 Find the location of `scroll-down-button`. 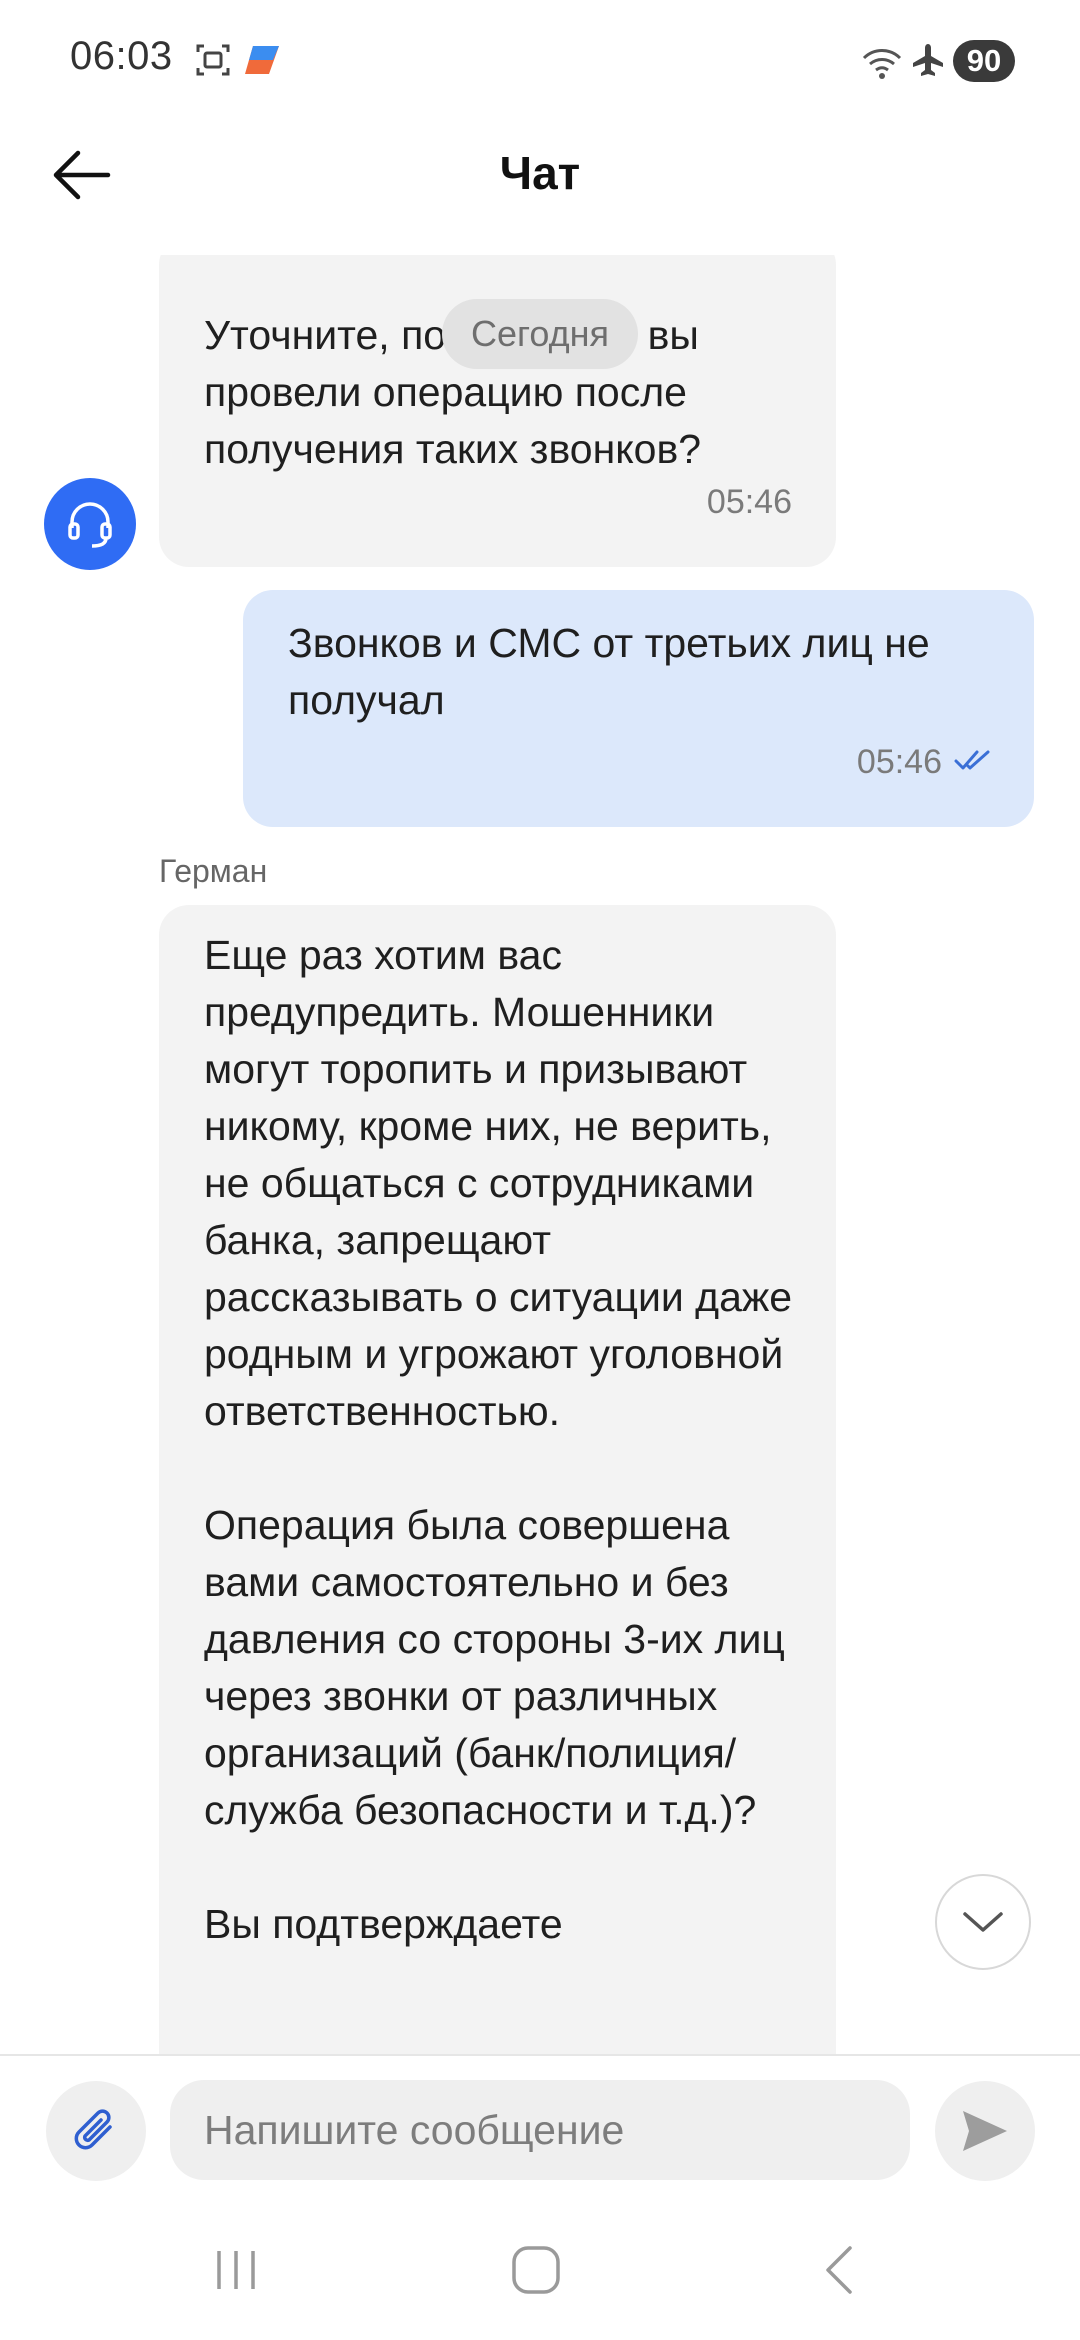

scroll-down-button is located at coordinates (983, 1922).